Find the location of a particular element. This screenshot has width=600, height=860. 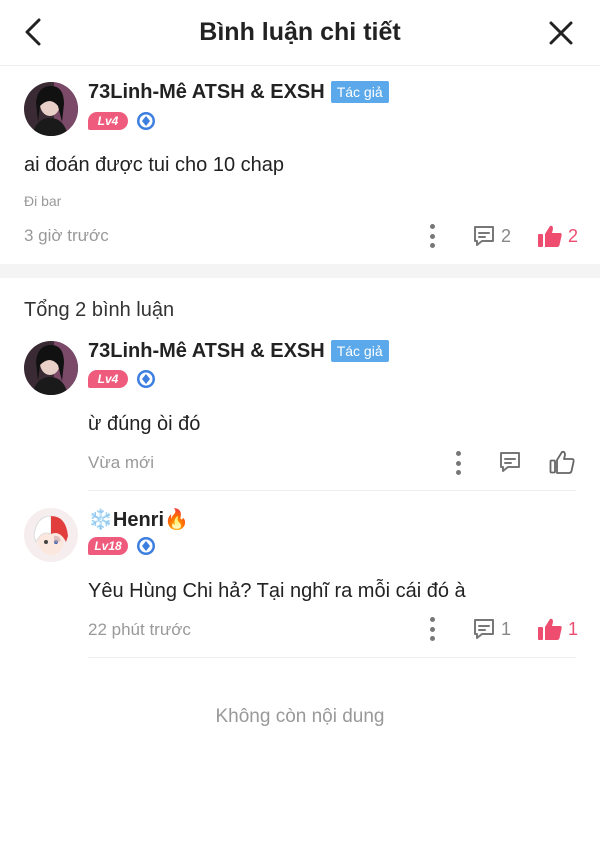

reply-time: 22 phút trước is located at coordinates (139, 629).